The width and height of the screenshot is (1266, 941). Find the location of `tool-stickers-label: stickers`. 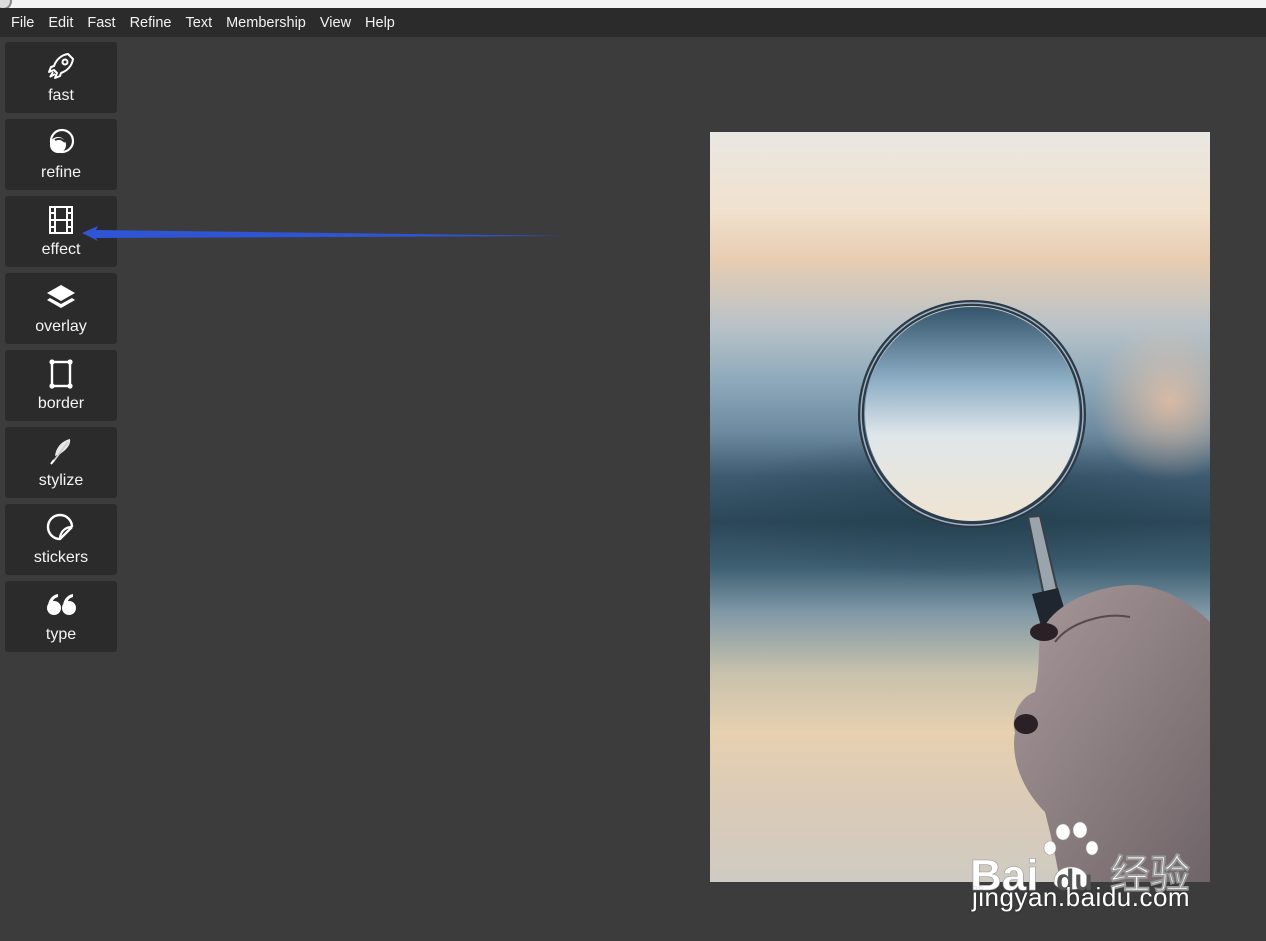

tool-stickers-label: stickers is located at coordinates (61, 557).